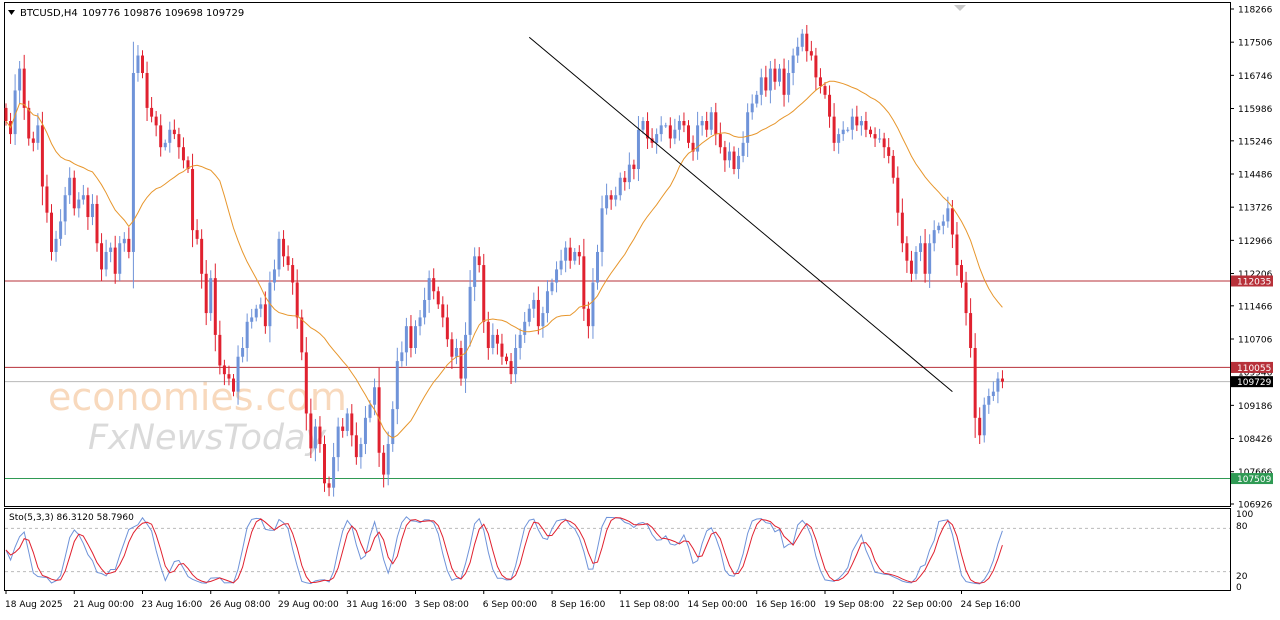 This screenshot has height=620, width=1280. What do you see at coordinates (1255, 44) in the screenshot?
I see `price-axis-label: 117506` at bounding box center [1255, 44].